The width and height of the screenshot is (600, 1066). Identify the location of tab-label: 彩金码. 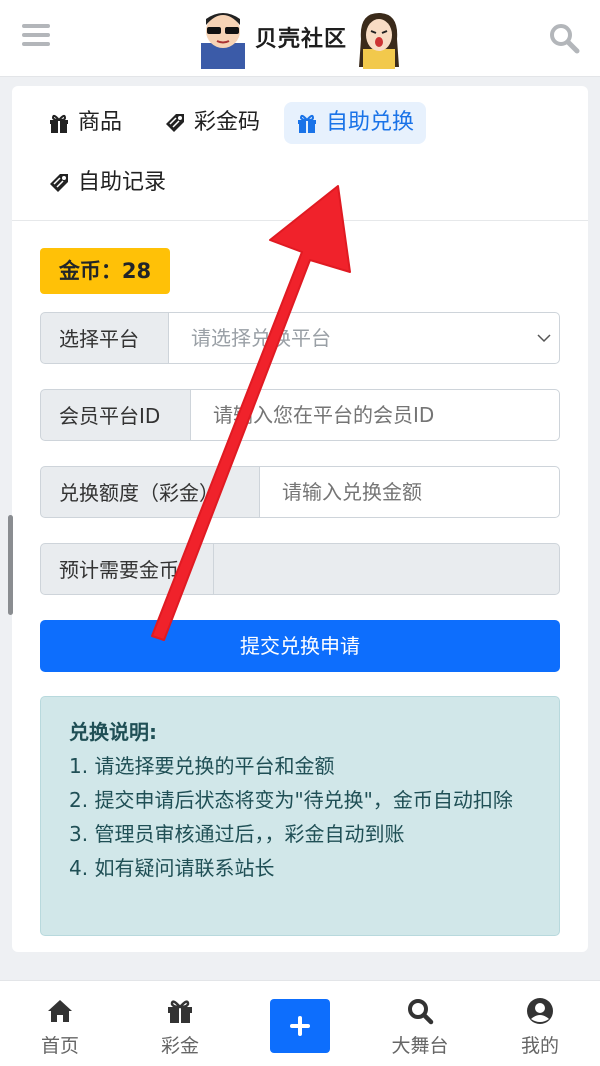
(227, 122).